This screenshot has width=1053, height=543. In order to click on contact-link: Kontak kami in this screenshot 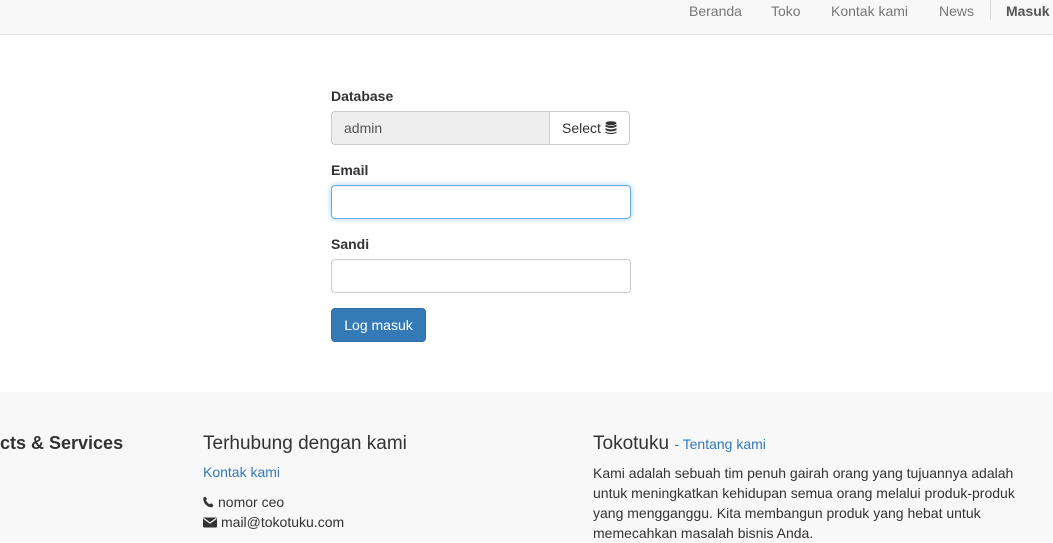, I will do `click(241, 472)`.